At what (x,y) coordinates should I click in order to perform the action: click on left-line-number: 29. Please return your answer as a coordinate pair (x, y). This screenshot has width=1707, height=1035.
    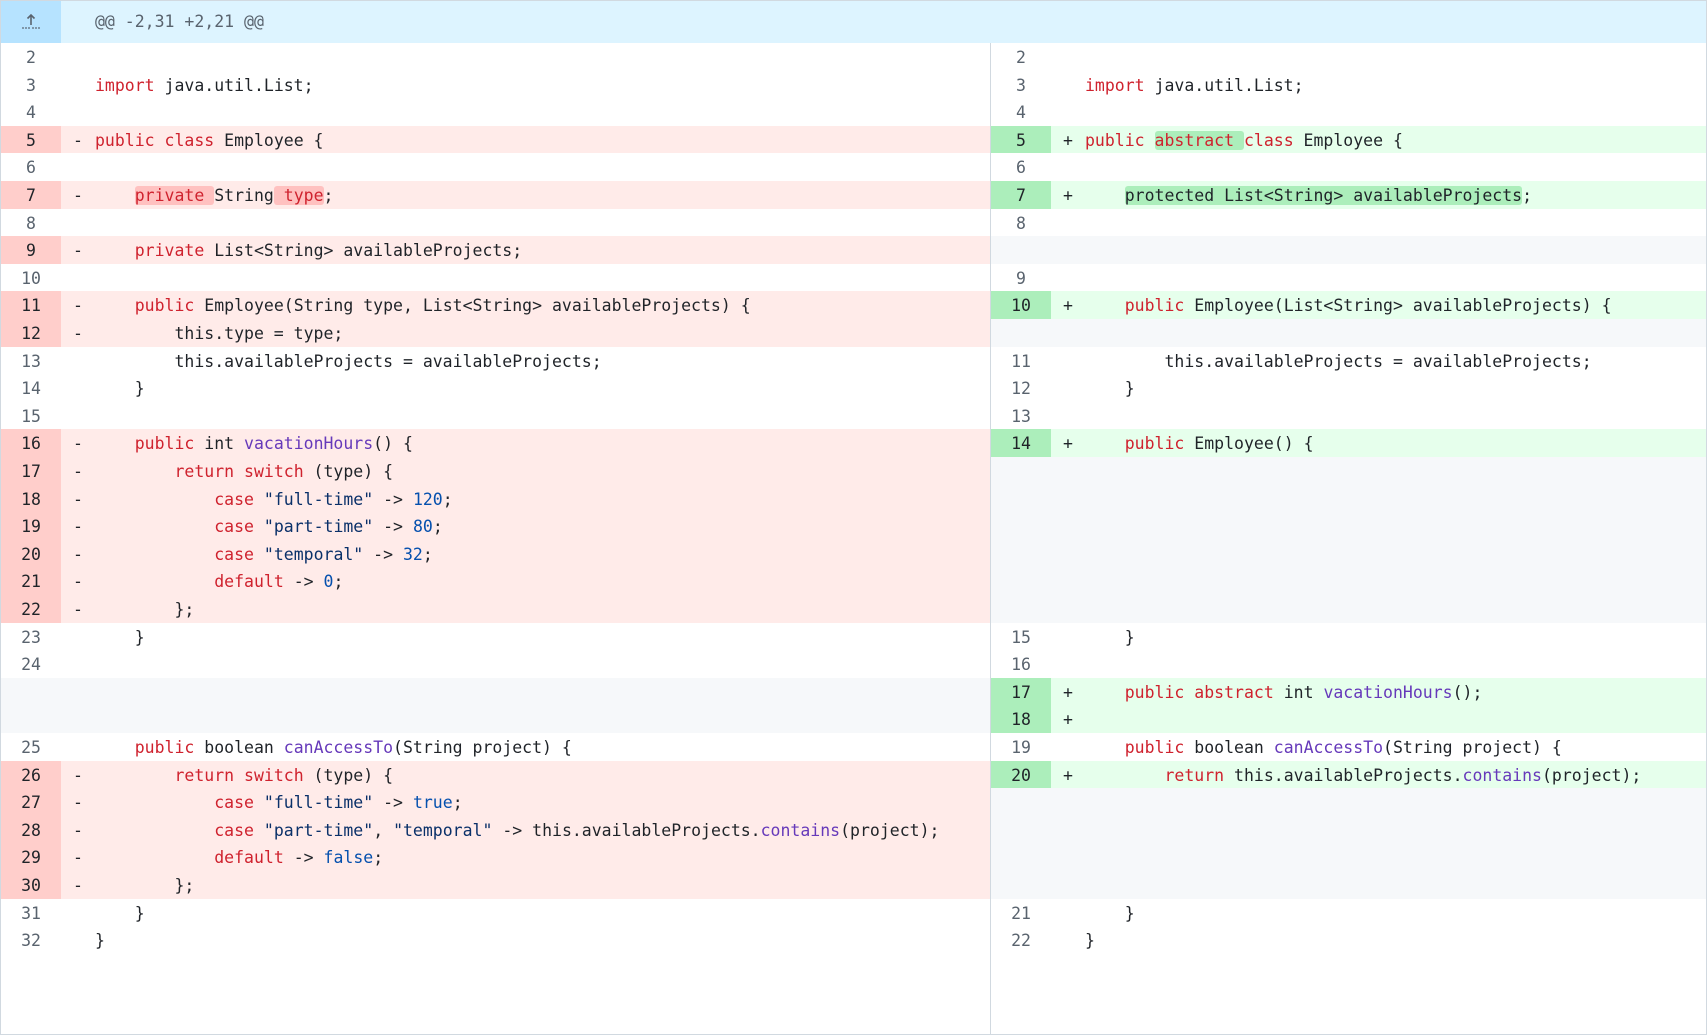
    Looking at the image, I should click on (31, 858).